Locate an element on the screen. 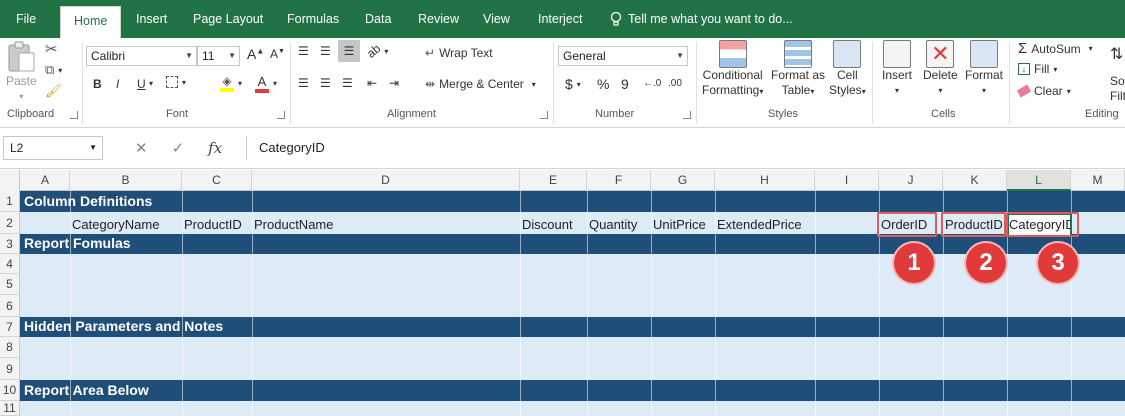 The image size is (1125, 416). tab-view: View is located at coordinates (496, 19).